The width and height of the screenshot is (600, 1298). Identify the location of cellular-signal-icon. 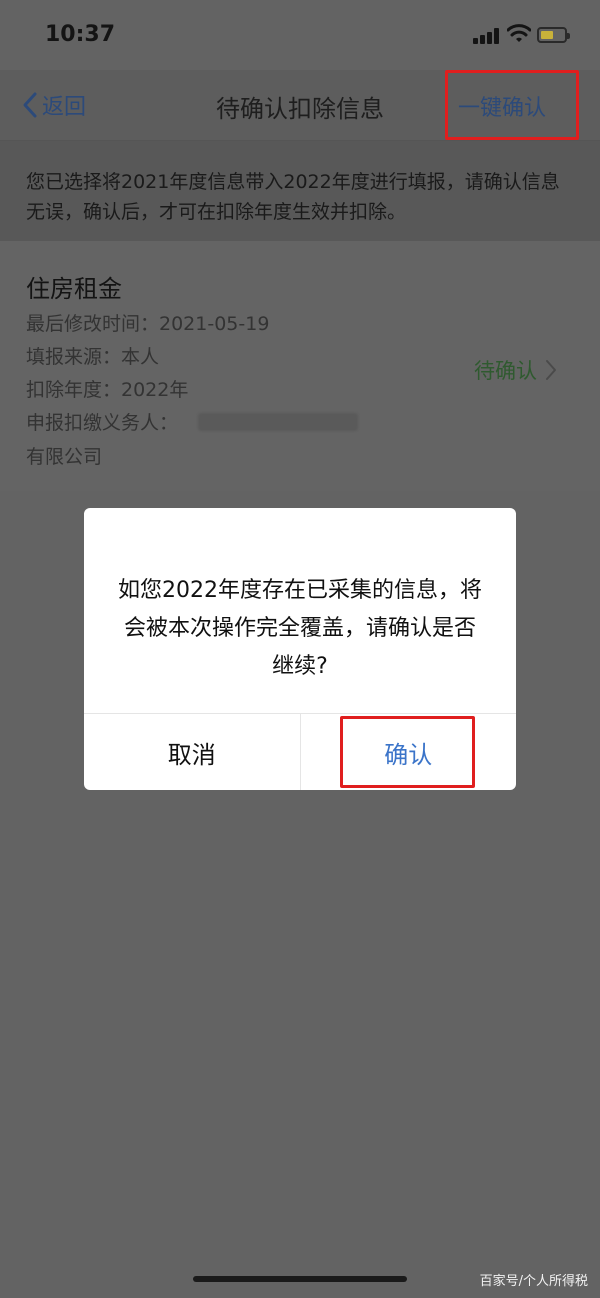
(487, 36).